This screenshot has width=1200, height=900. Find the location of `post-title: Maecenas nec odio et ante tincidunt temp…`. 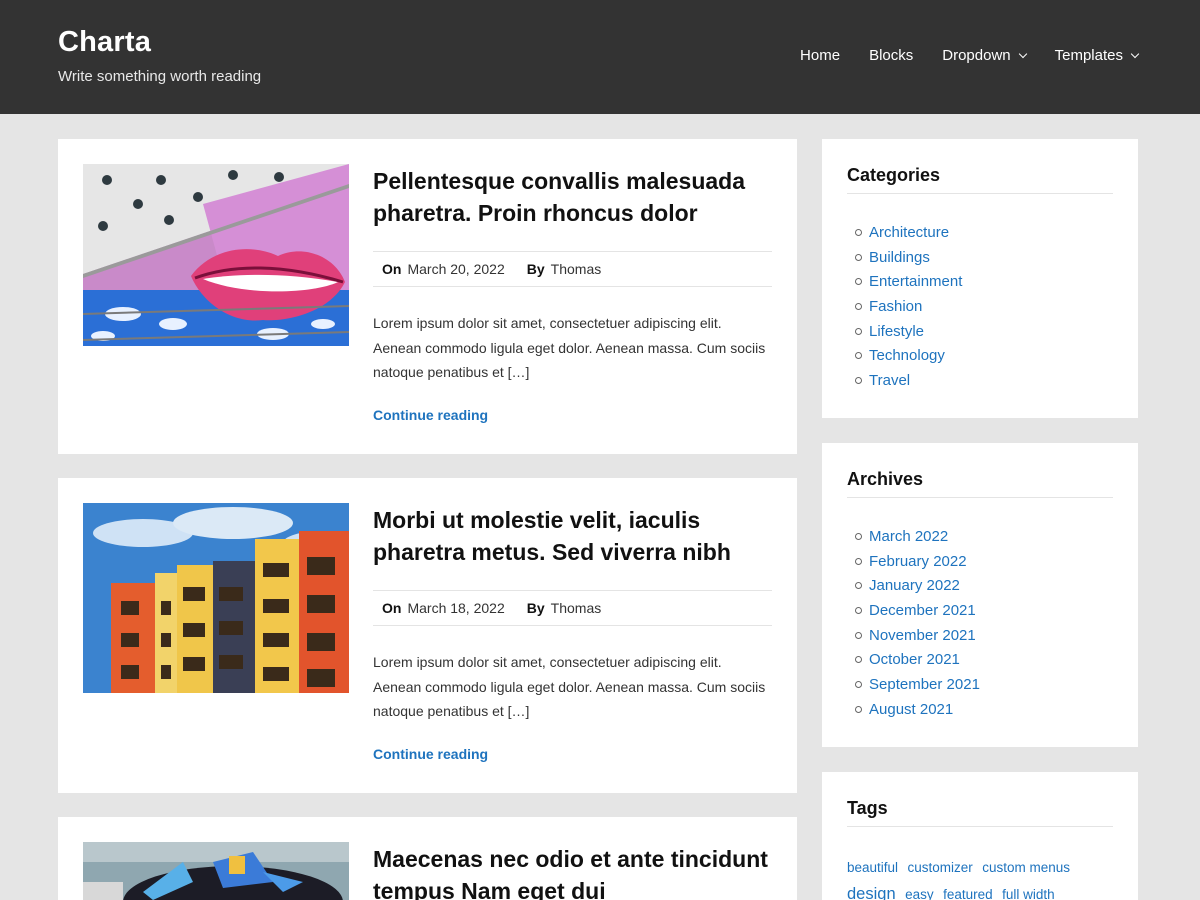

post-title: Maecenas nec odio et ante tincidunt temp… is located at coordinates (572, 871).